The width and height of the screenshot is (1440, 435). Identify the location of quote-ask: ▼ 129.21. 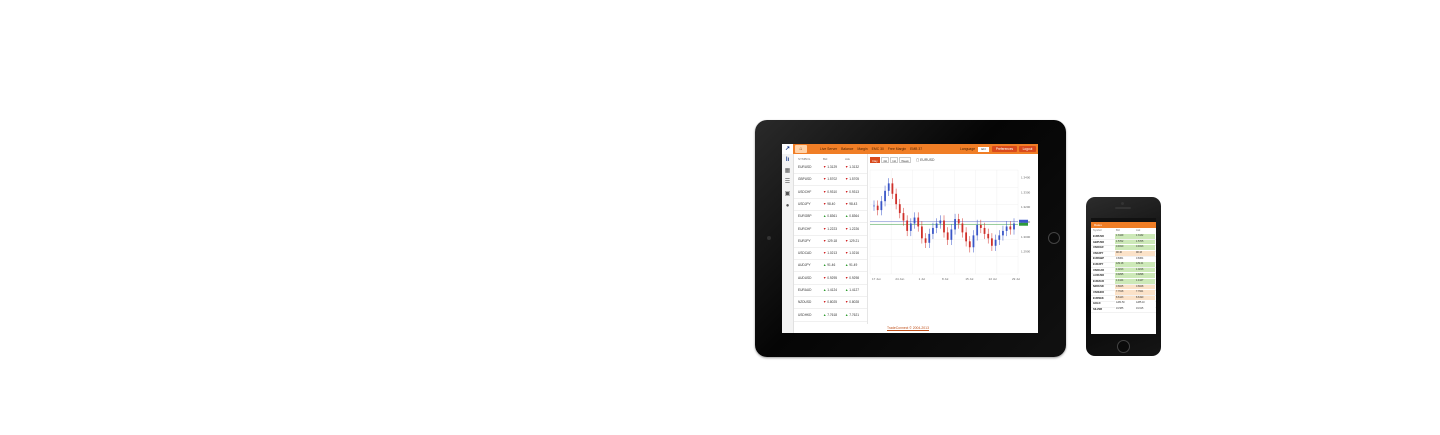
(852, 241).